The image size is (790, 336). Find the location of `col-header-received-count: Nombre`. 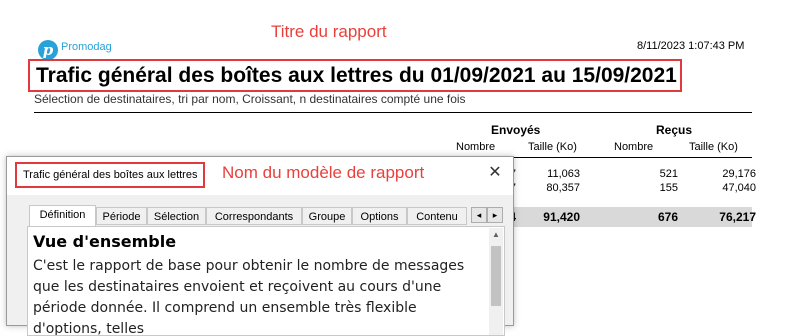

col-header-received-count: Nombre is located at coordinates (634, 147).